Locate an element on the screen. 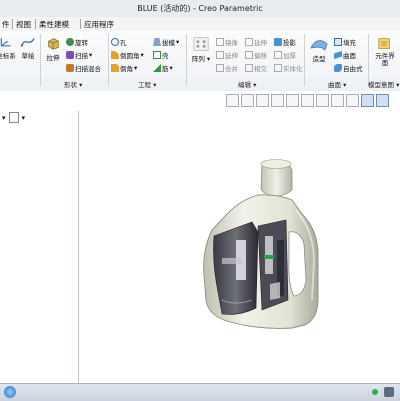  swept-blend-icon is located at coordinates (70, 68).